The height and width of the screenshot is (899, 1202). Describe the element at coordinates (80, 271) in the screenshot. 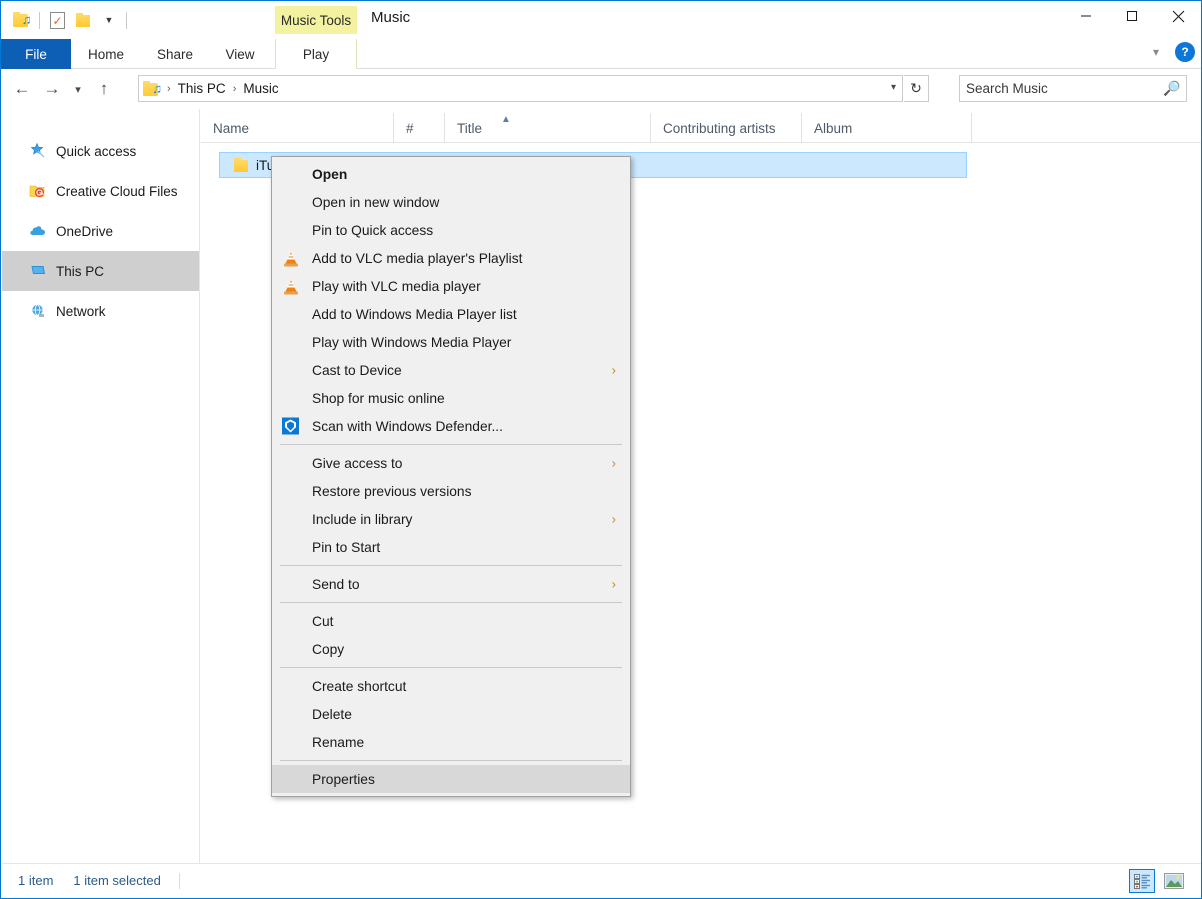

I see `sidebar-item-label: This PC` at that location.